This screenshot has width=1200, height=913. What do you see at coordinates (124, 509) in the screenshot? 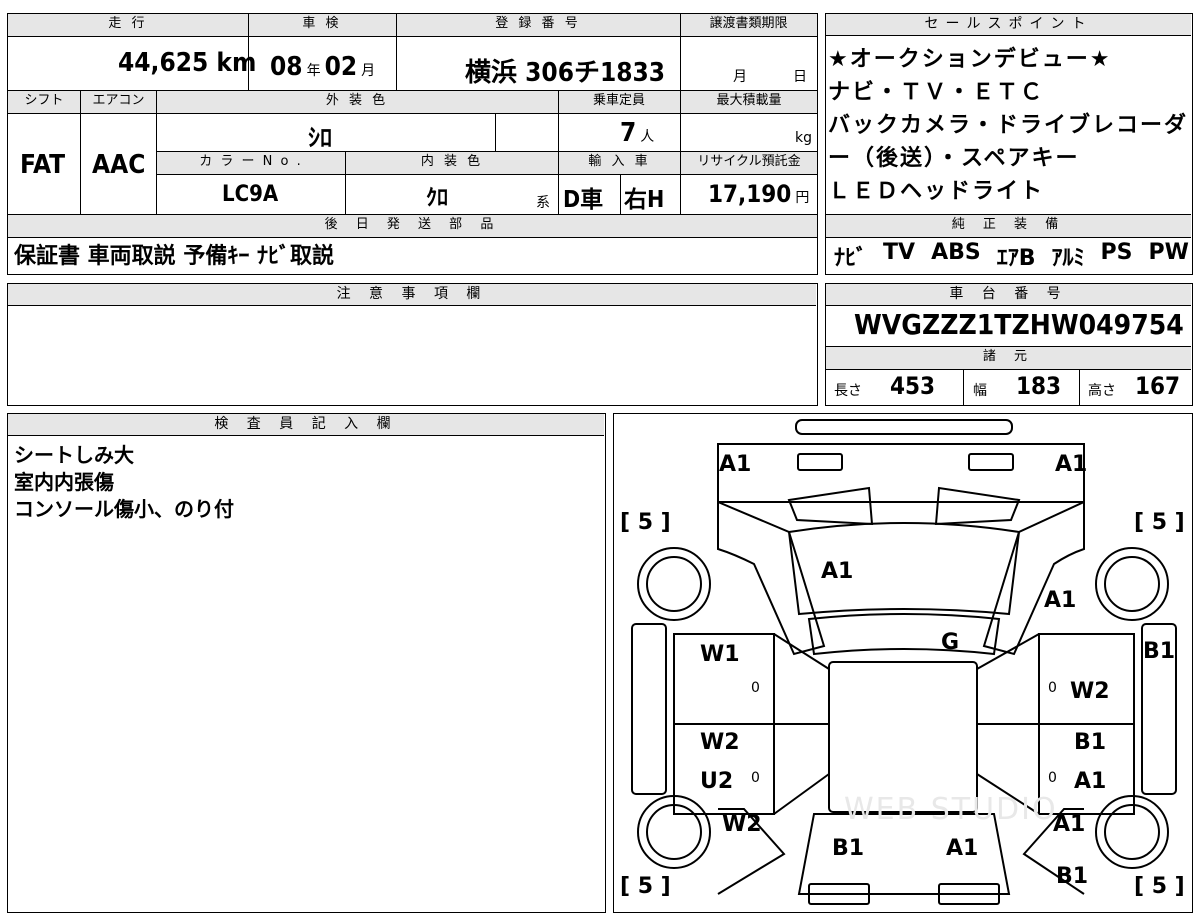
I see `inspector-note-line: コンソール傷小、のり付` at bounding box center [124, 509].